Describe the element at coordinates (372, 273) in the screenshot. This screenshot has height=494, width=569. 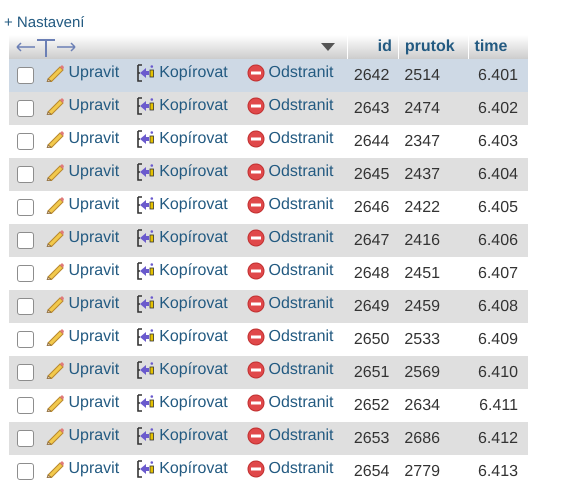
I see `table-cell: 2648` at that location.